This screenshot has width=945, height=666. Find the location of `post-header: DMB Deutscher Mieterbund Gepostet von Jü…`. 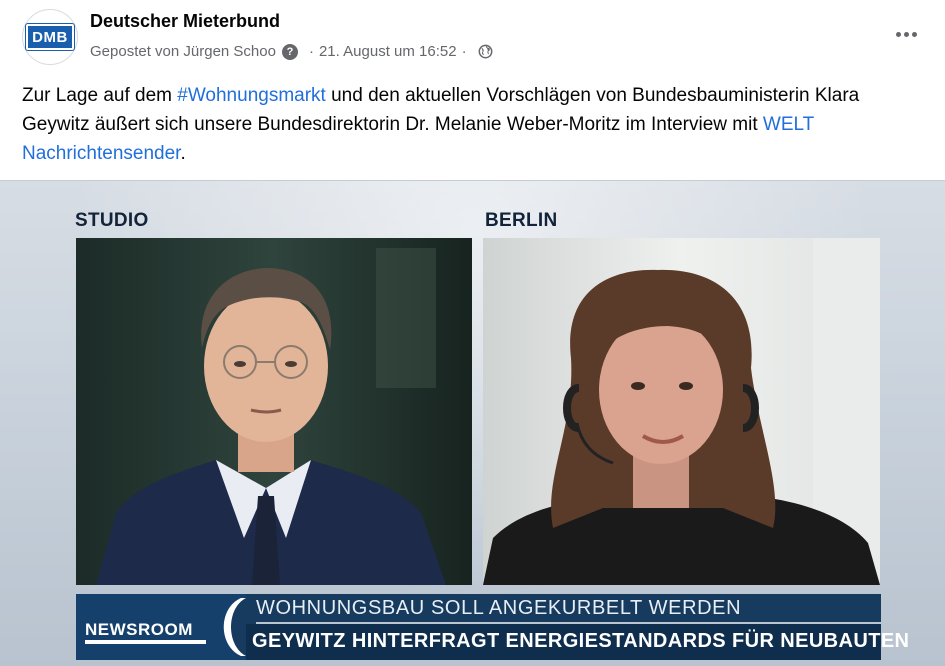

post-header: DMB Deutscher Mieterbund Gepostet von Jü… is located at coordinates (472, 39).